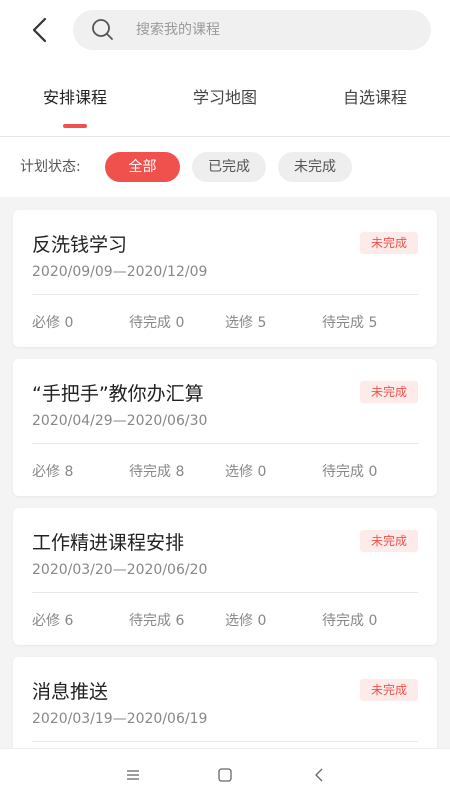 The width and height of the screenshot is (450, 801). What do you see at coordinates (53, 323) in the screenshot?
I see `required-count: 必修 0` at bounding box center [53, 323].